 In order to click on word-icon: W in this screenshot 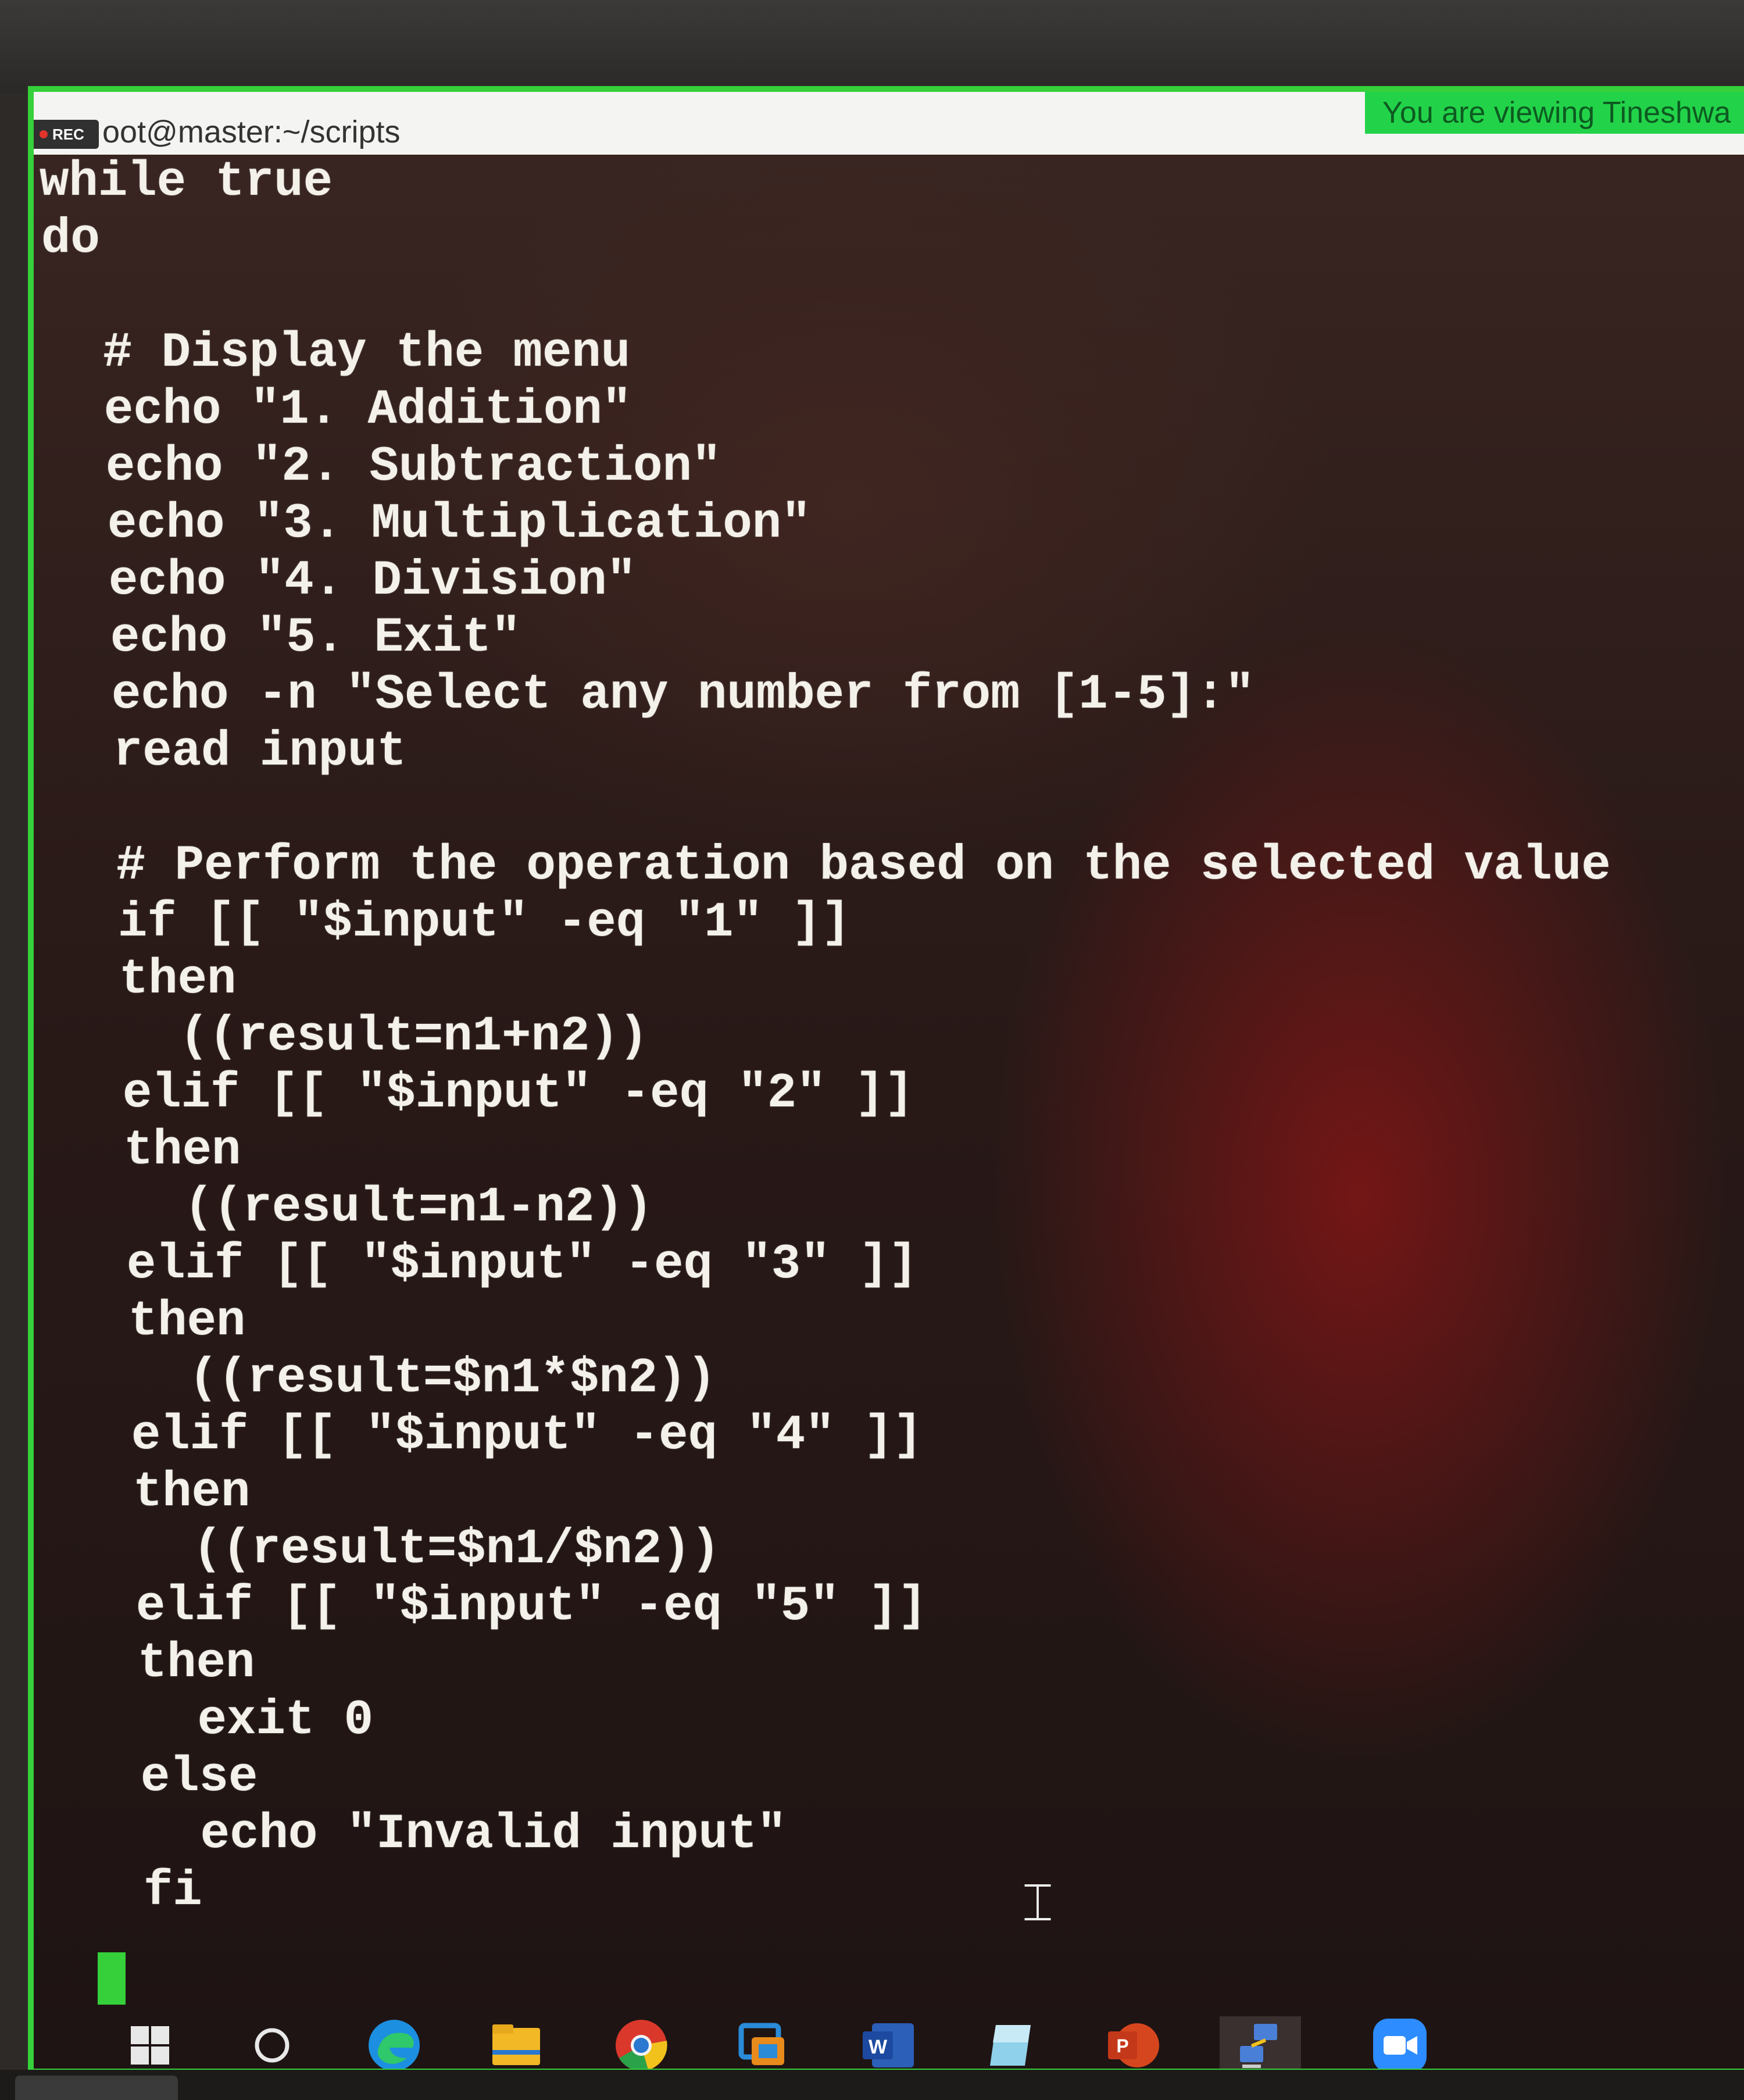, I will do `click(888, 2042)`.